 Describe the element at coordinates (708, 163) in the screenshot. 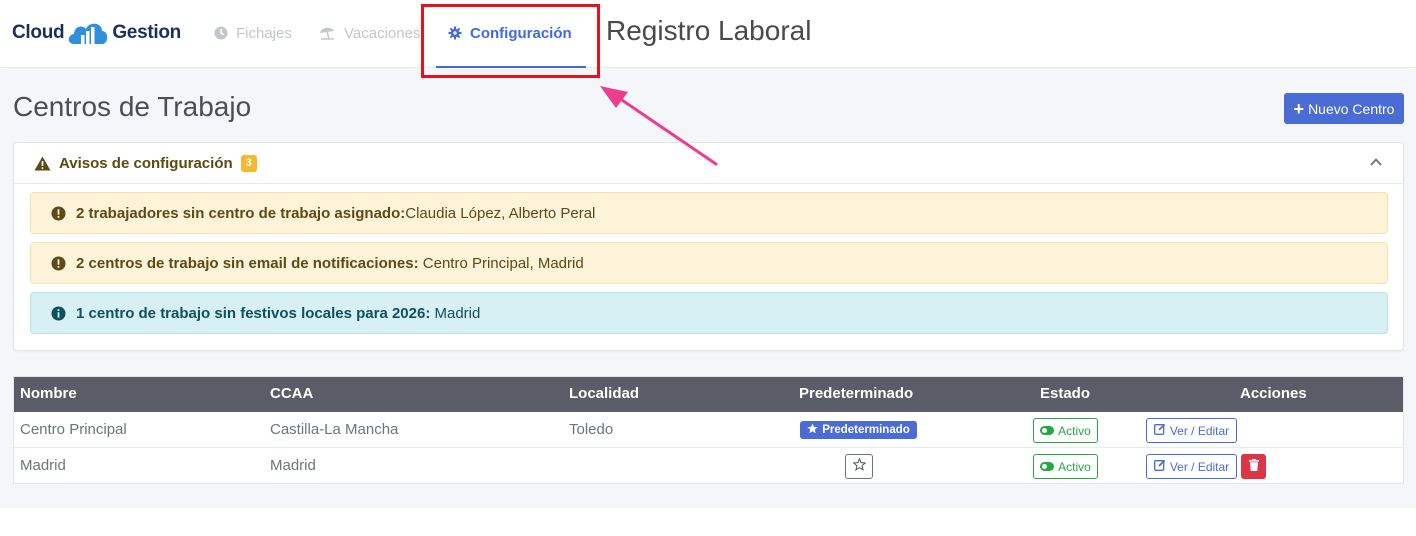

I see `warnings-card-header: Avisos de configuración 3` at that location.